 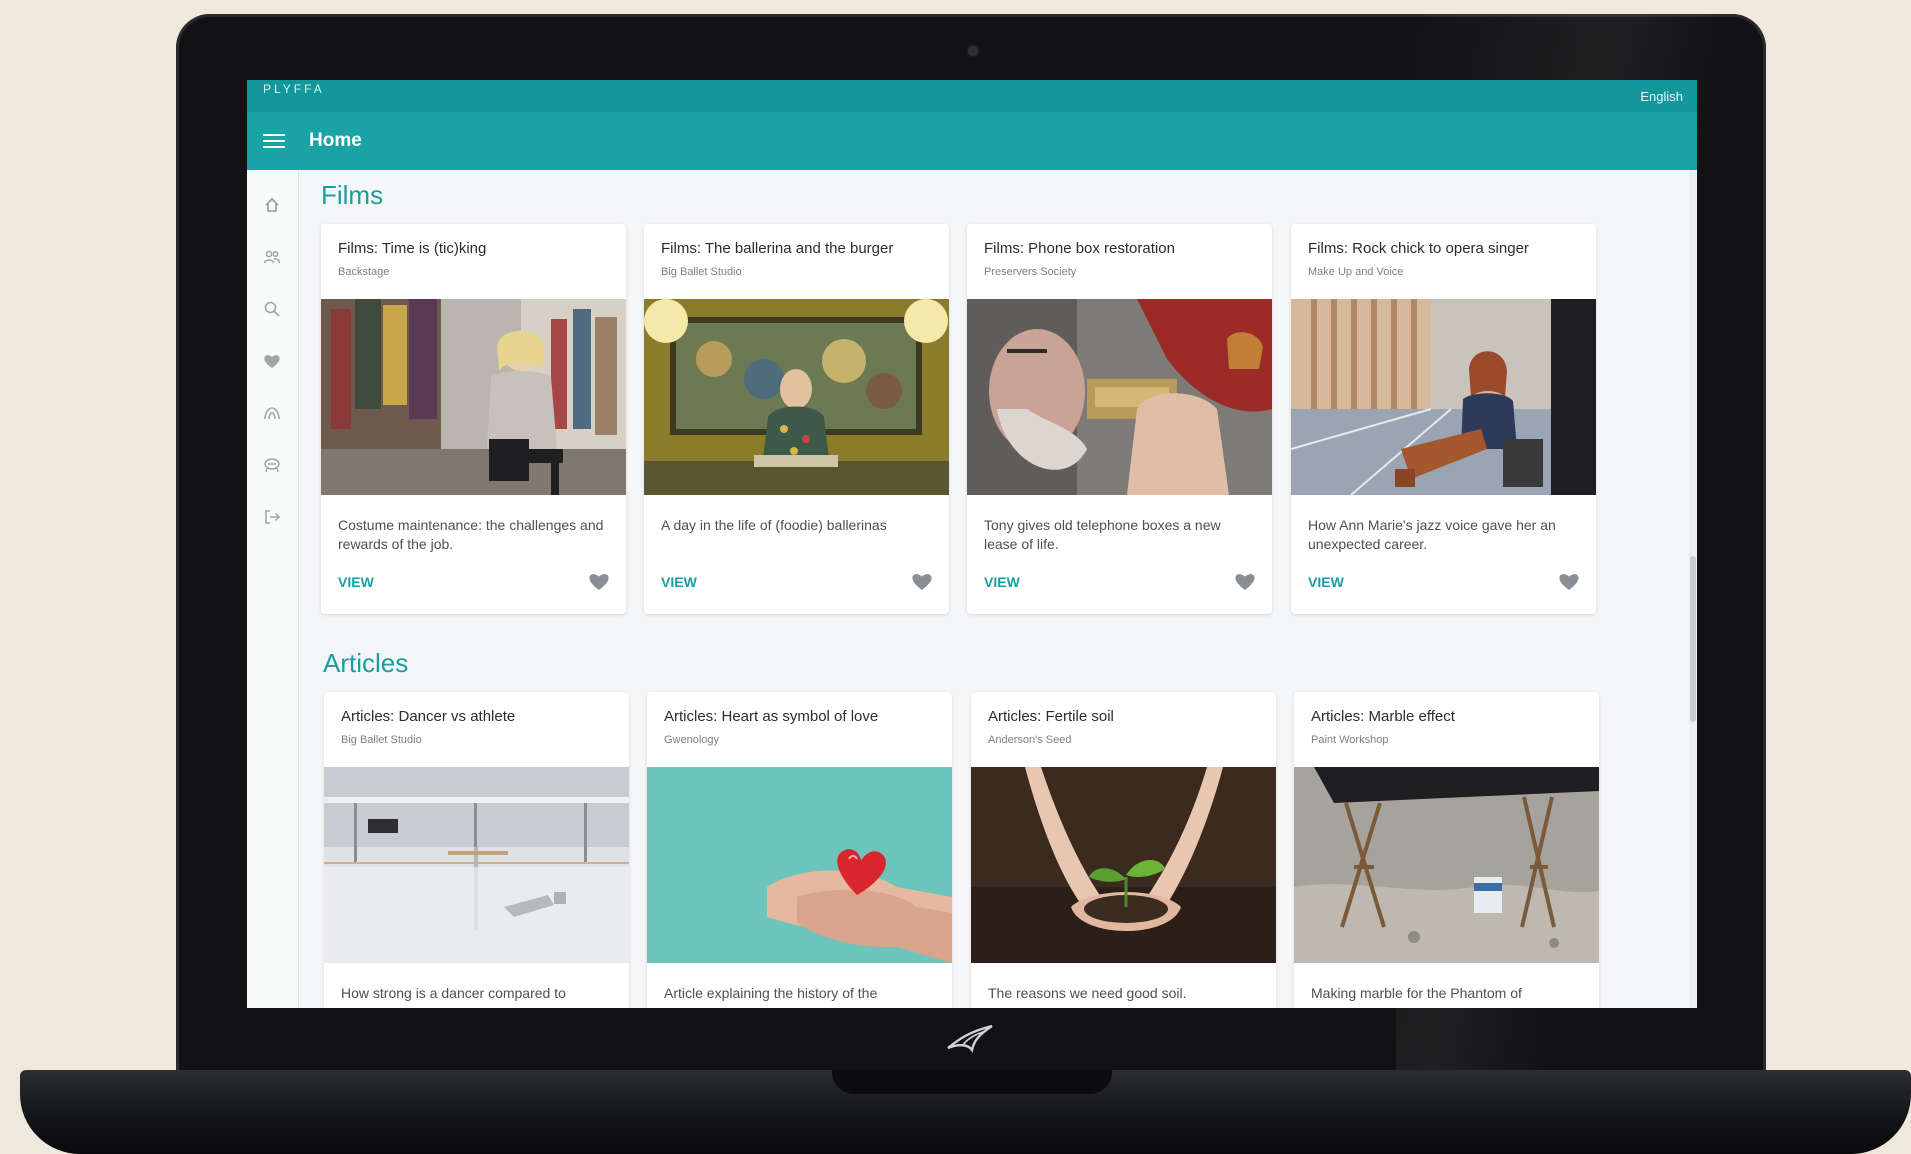 I want to click on card-description: Making marble for the Phantom of, so click(x=1416, y=993).